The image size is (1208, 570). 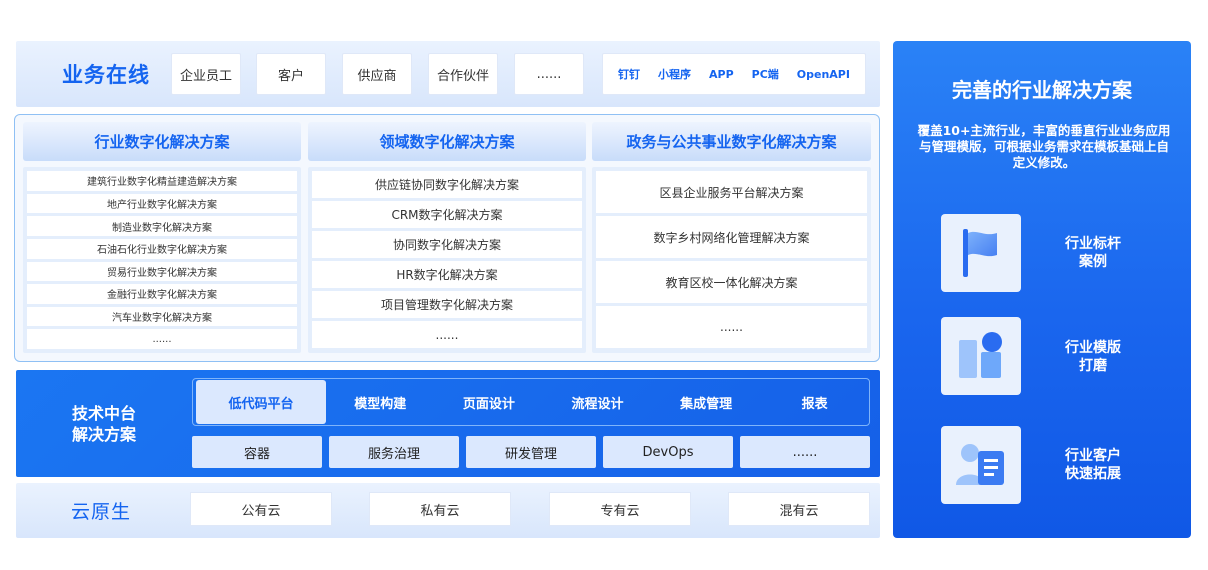 I want to click on list-item: 供应链协同数字化解决方案, so click(x=447, y=184).